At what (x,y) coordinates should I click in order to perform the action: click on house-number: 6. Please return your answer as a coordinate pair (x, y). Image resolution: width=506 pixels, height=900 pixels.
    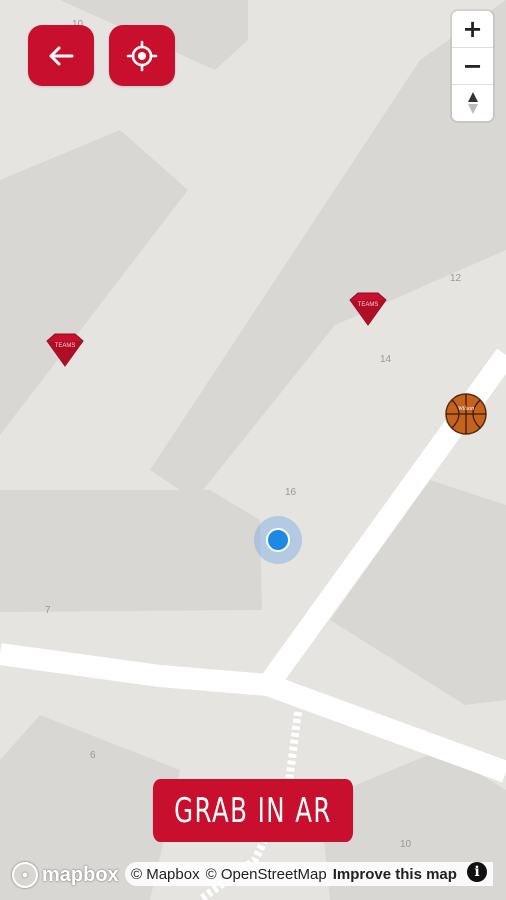
    Looking at the image, I should click on (93, 755).